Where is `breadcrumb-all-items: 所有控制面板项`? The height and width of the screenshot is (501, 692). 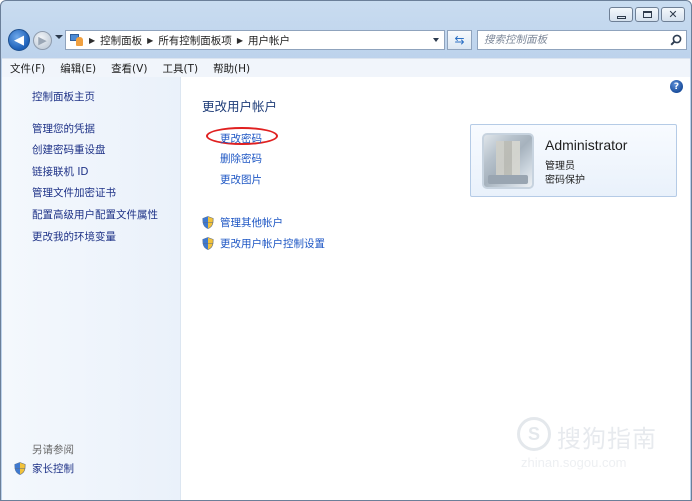
breadcrumb-all-items: 所有控制面板项 is located at coordinates (195, 40).